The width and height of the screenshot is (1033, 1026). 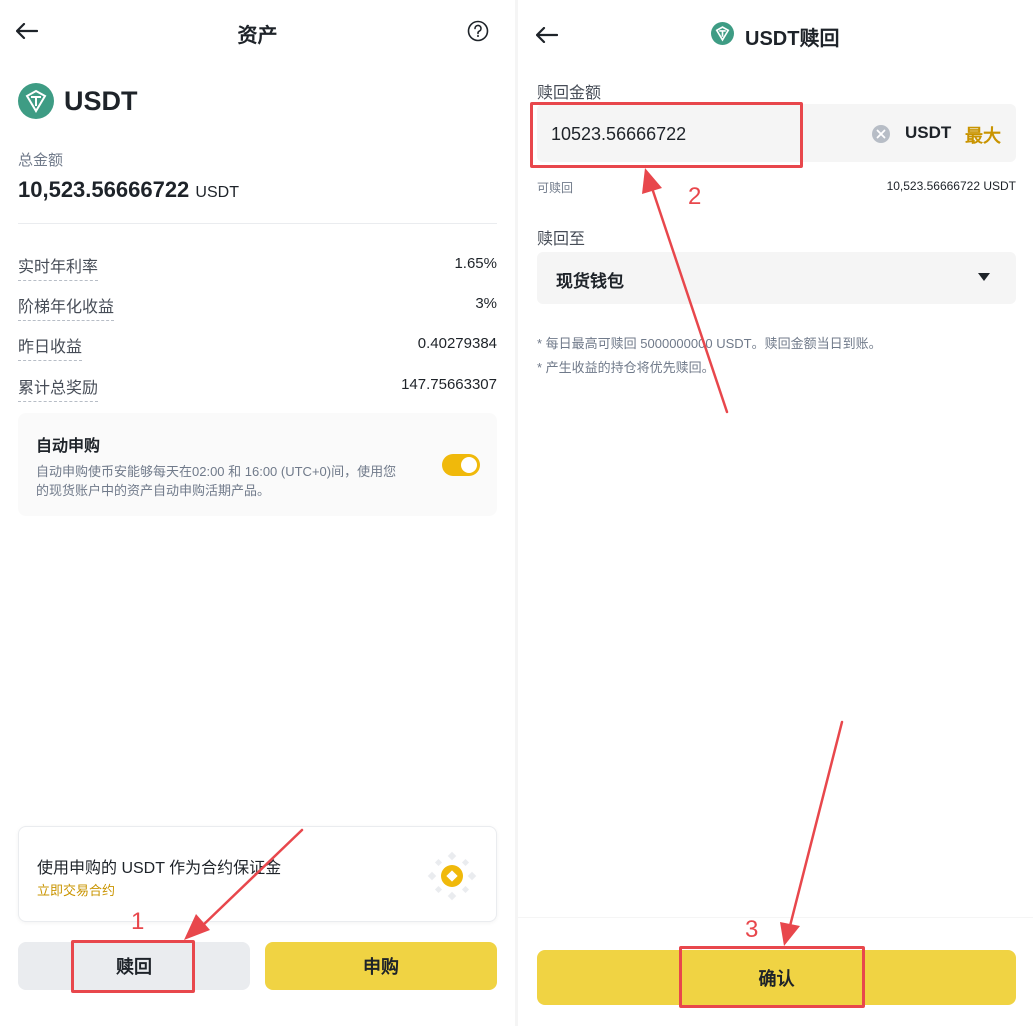 What do you see at coordinates (381, 966) in the screenshot?
I see `subscribe-button: 申购` at bounding box center [381, 966].